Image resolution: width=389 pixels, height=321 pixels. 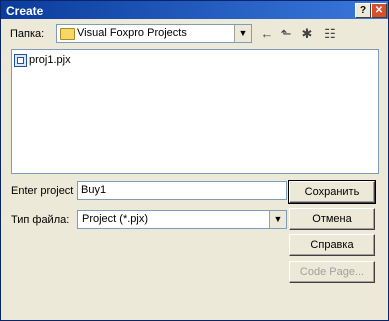 What do you see at coordinates (42, 191) in the screenshot?
I see `project-name-label: Enter project` at bounding box center [42, 191].